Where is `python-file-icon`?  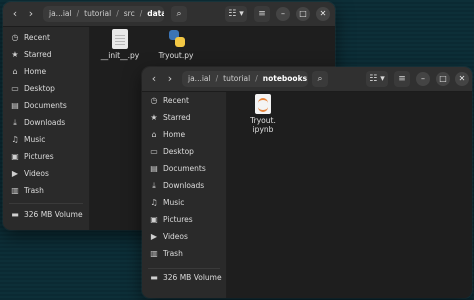 python-file-icon is located at coordinates (177, 39).